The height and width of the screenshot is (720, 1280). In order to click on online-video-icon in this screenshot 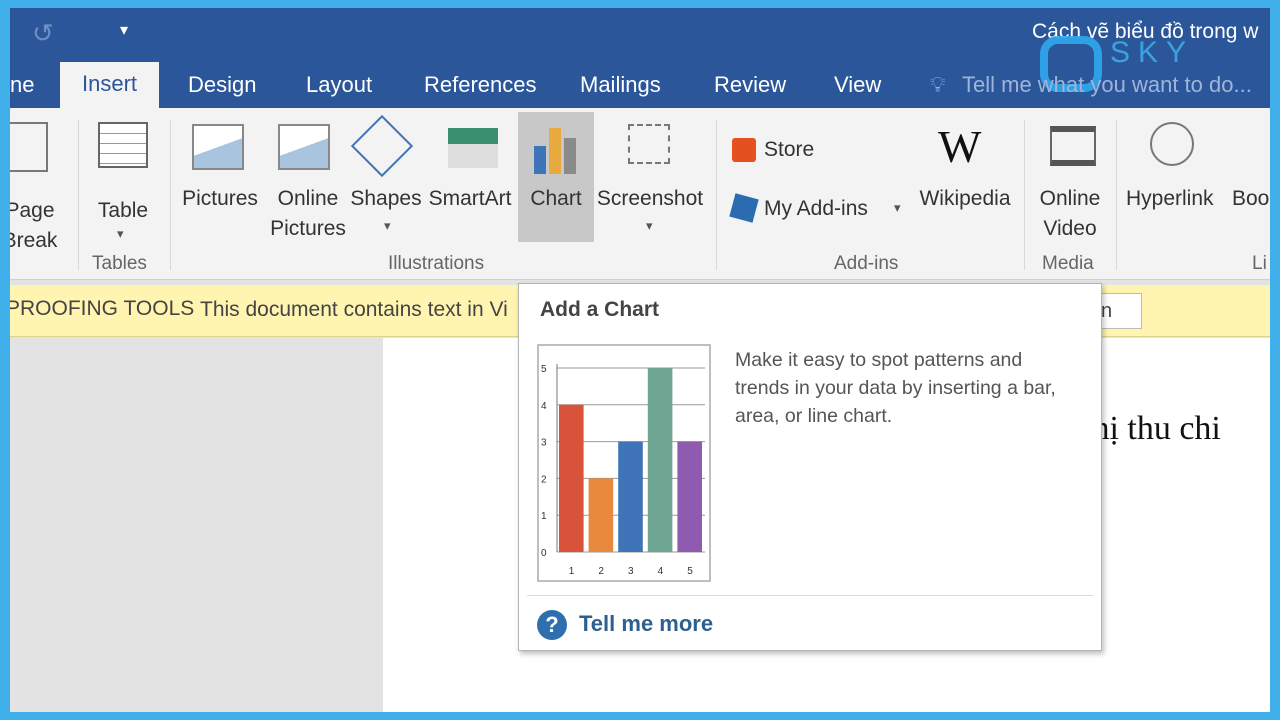, I will do `click(1073, 146)`.